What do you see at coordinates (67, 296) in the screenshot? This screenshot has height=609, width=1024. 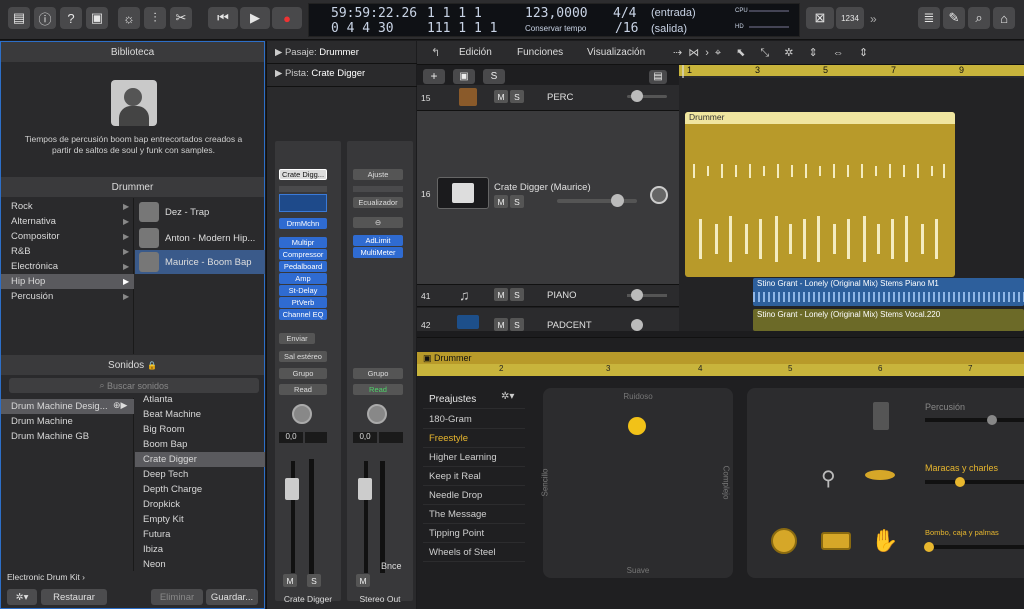 I see `genre-percusion: Percusión` at bounding box center [67, 296].